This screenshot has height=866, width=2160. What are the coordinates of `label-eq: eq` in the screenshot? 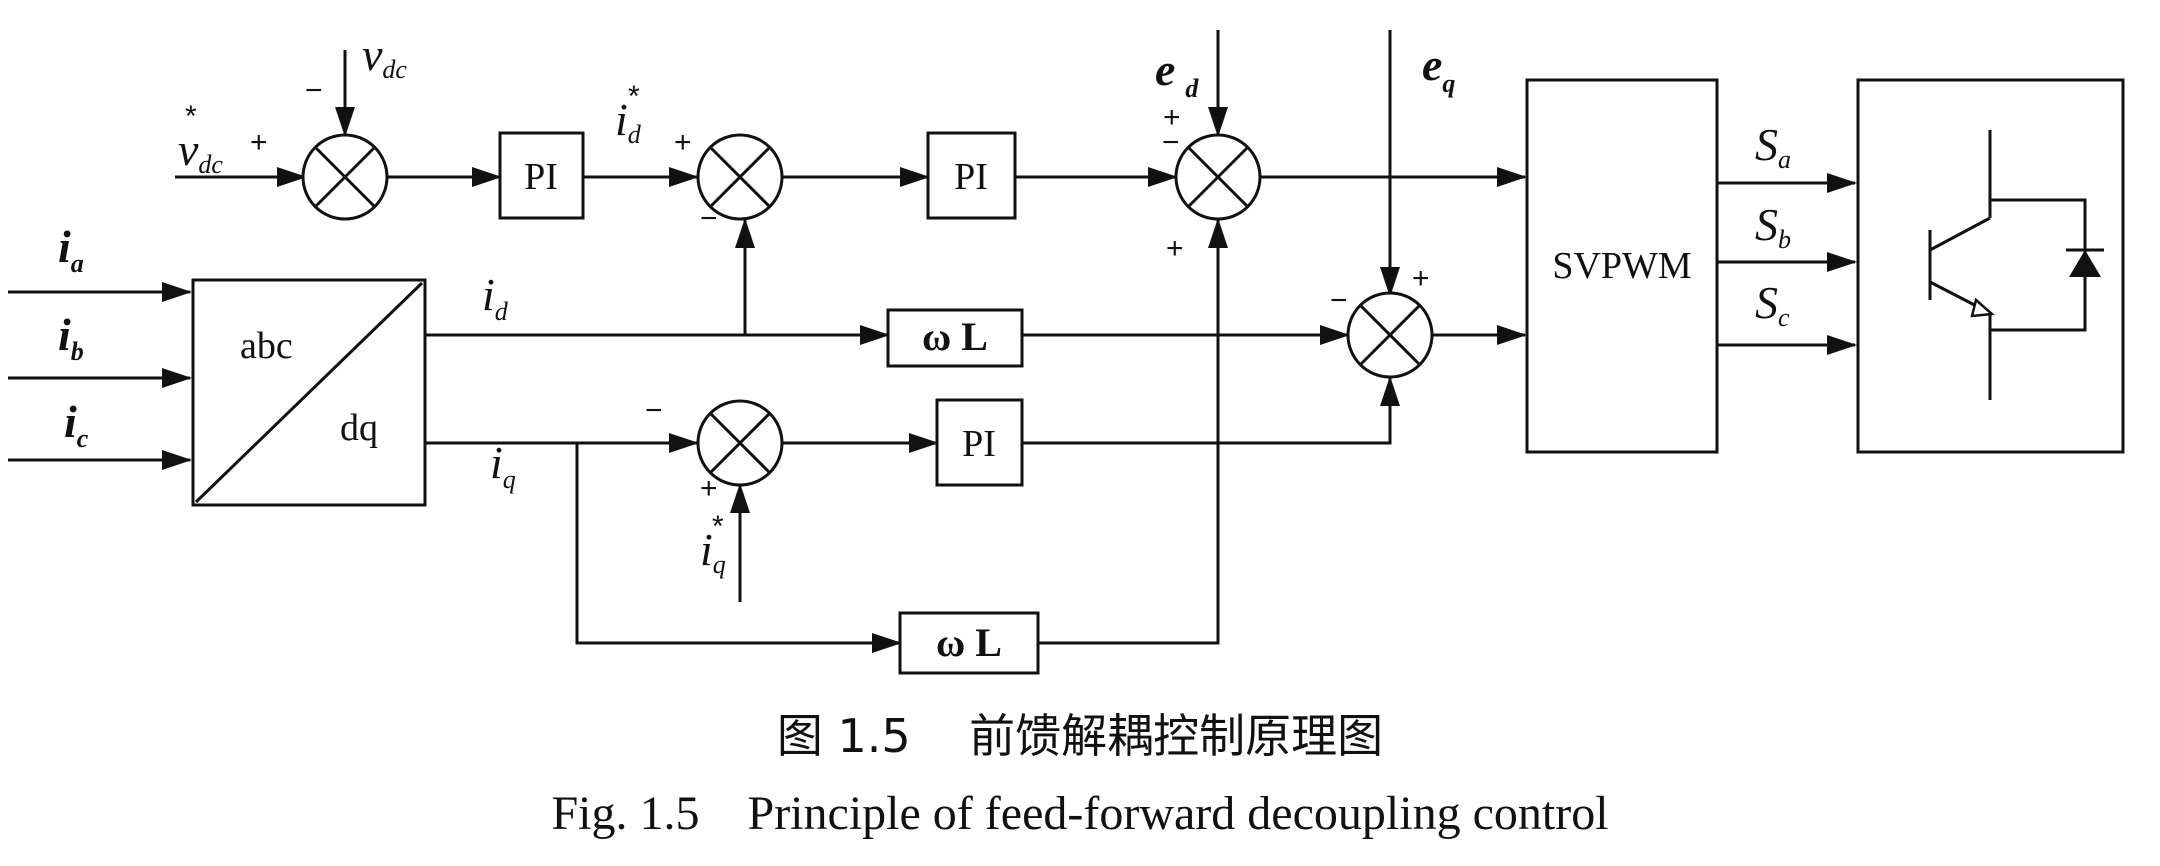 It's located at (1438, 68).